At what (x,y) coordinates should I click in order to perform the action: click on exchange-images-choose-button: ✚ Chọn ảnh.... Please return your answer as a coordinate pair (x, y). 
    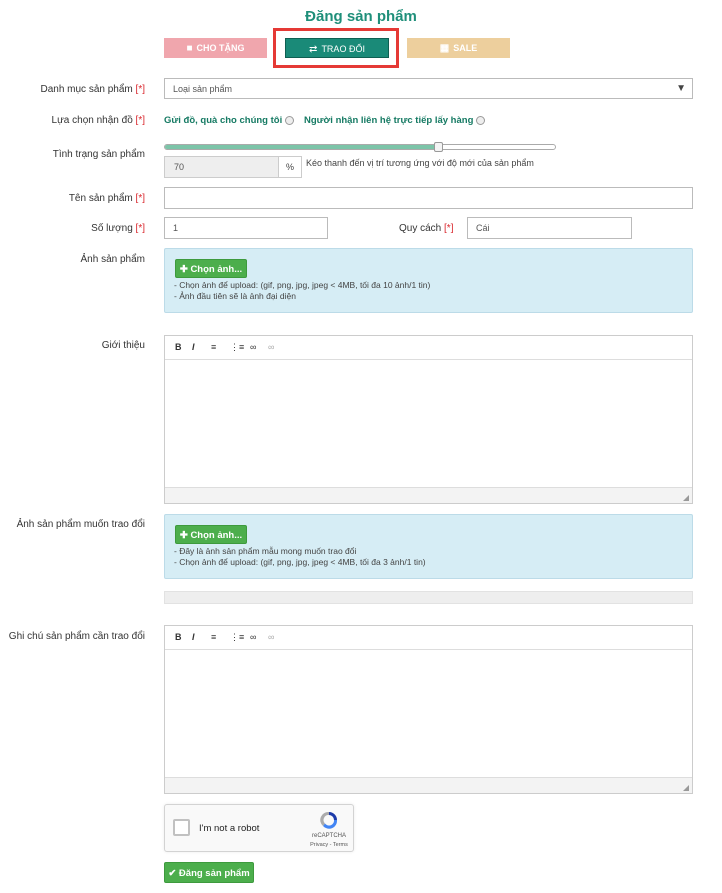
    Looking at the image, I should click on (211, 534).